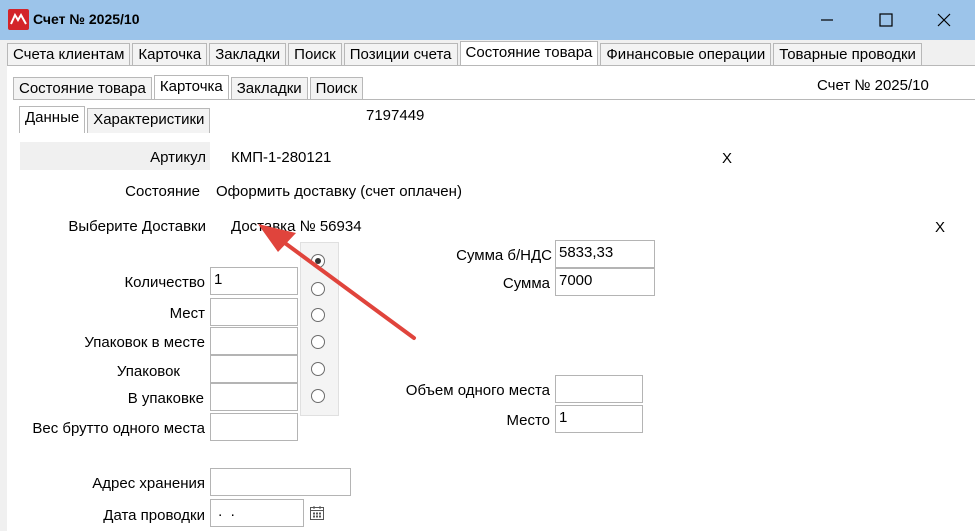  What do you see at coordinates (337, 282) in the screenshot?
I see `annotation-arrow-icon` at bounding box center [337, 282].